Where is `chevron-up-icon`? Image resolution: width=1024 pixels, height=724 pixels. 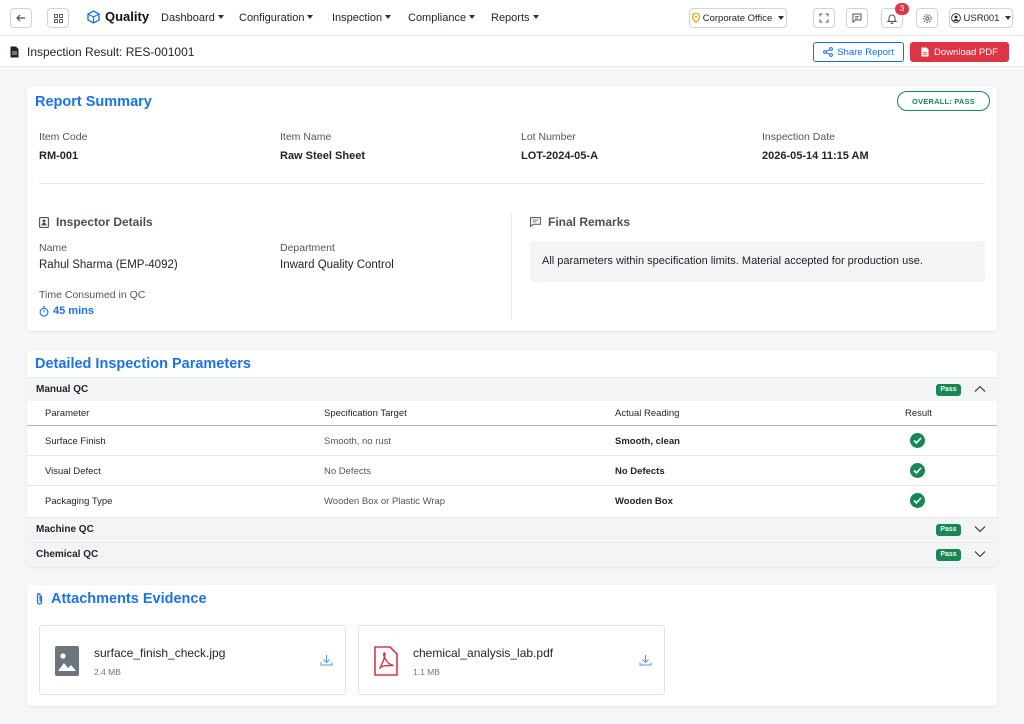 chevron-up-icon is located at coordinates (980, 388).